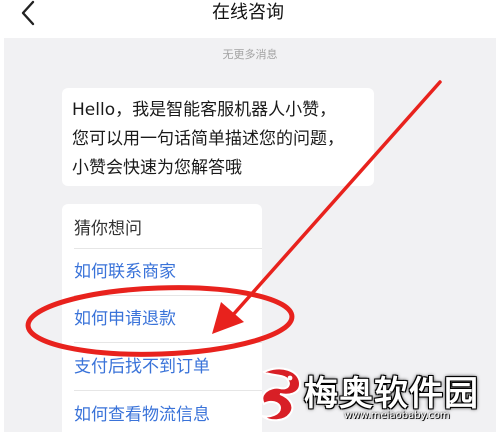 Image resolution: width=496 pixels, height=432 pixels. I want to click on page-title: 在线咨询, so click(248, 12).